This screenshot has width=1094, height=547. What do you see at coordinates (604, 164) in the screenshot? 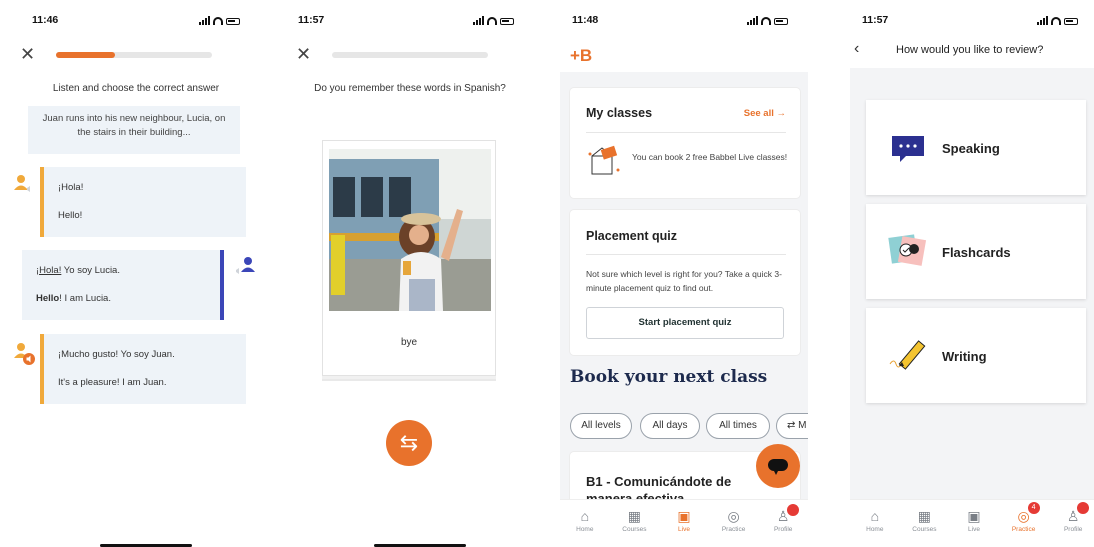
I see `class-calendar-icon` at bounding box center [604, 164].